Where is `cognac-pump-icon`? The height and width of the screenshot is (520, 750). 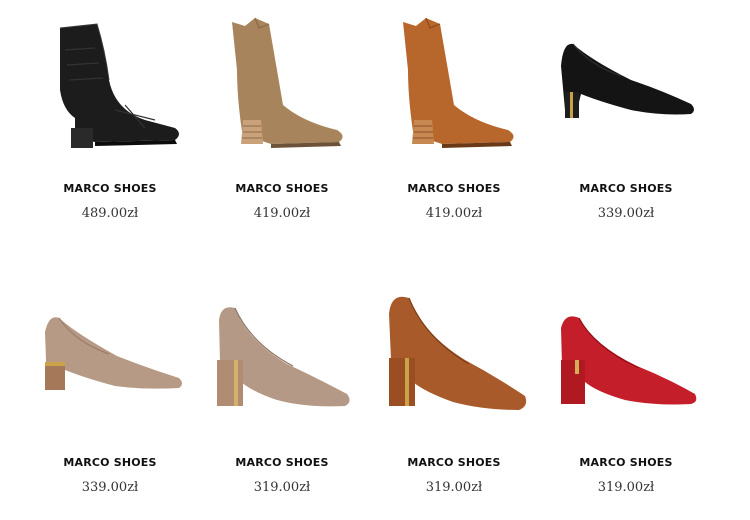 cognac-pump-icon is located at coordinates (454, 359).